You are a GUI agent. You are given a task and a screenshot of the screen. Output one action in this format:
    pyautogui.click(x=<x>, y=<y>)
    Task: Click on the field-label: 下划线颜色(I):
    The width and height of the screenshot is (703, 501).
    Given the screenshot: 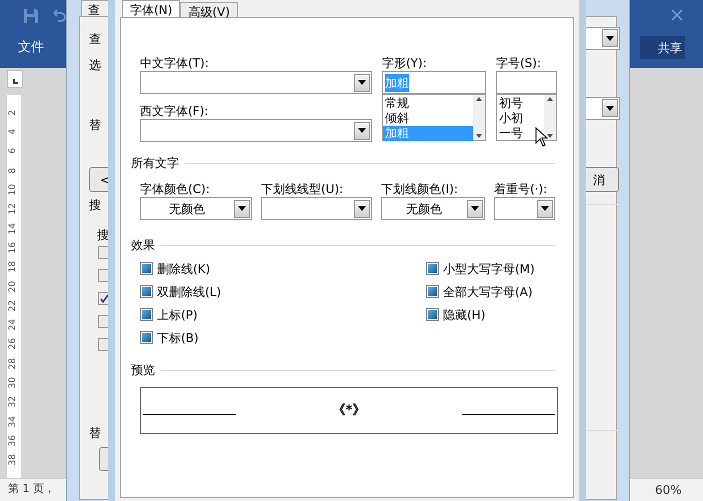 What is the action you would take?
    pyautogui.click(x=420, y=189)
    